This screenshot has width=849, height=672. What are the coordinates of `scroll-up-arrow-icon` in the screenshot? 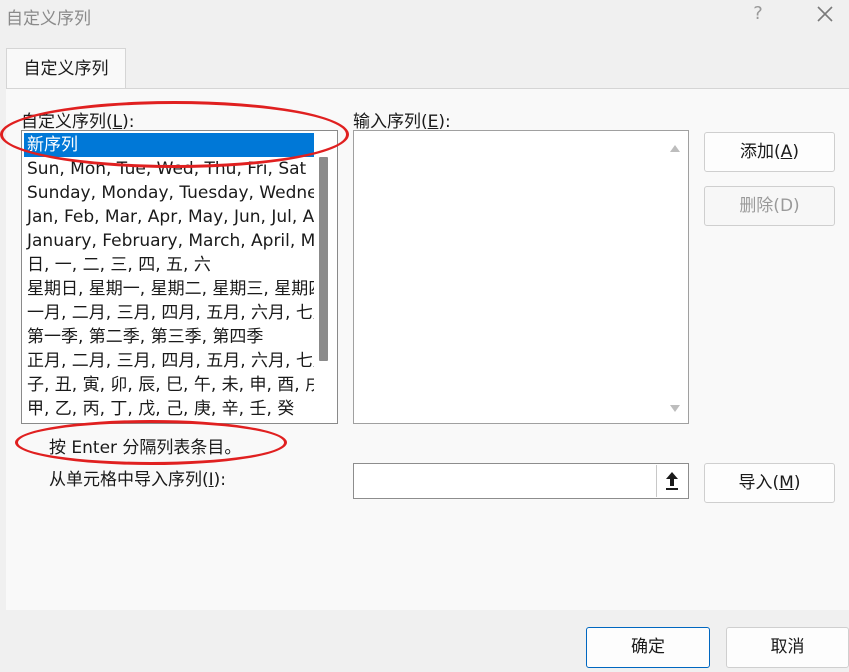 It's located at (675, 148).